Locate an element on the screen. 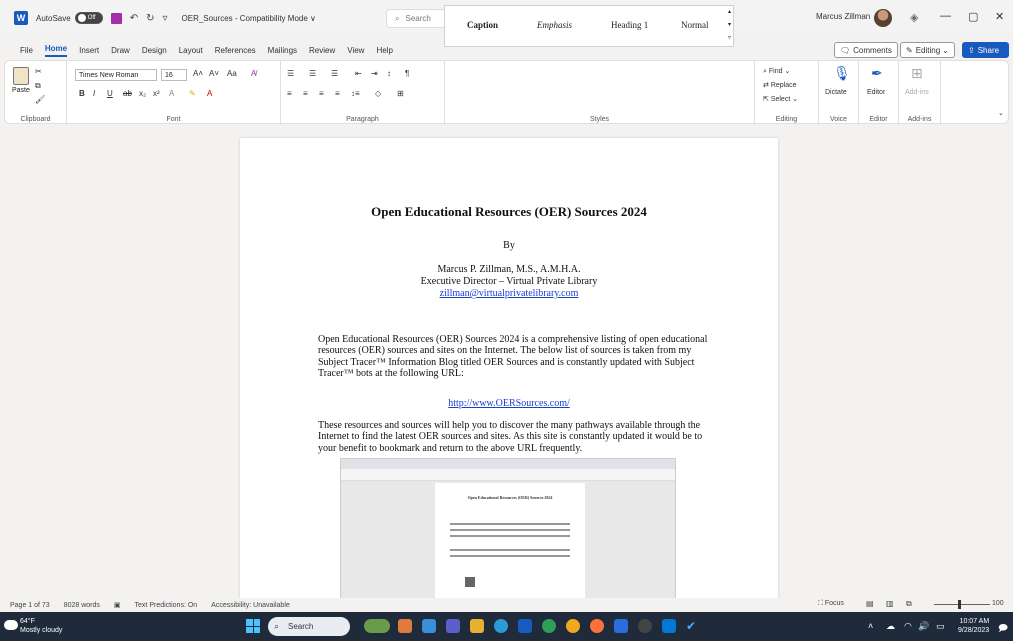 This screenshot has width=1013, height=641. minimize-icon: — is located at coordinates (945, 16).